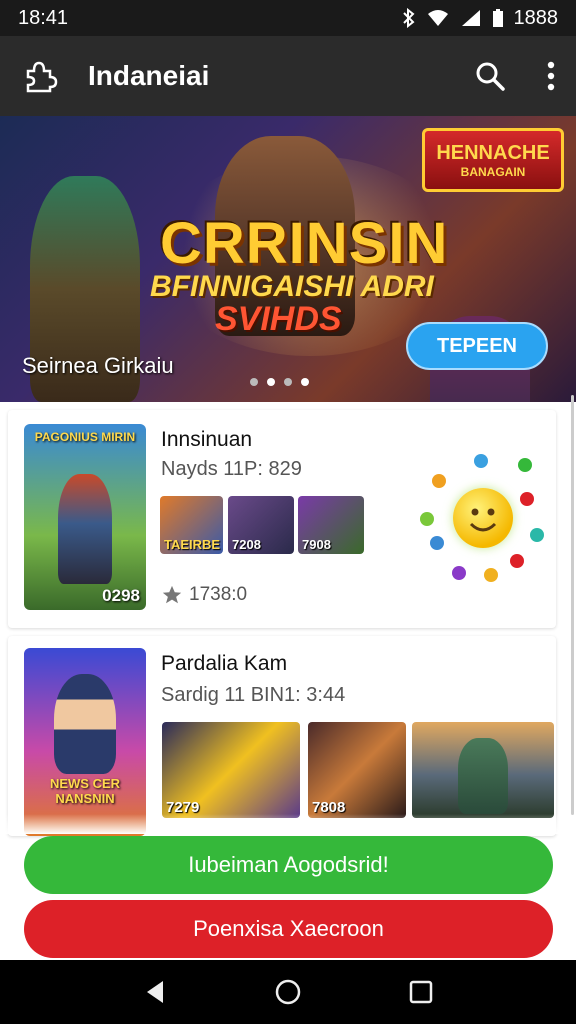  What do you see at coordinates (288, 18) in the screenshot?
I see `status-bar: 18:41 1888` at bounding box center [288, 18].